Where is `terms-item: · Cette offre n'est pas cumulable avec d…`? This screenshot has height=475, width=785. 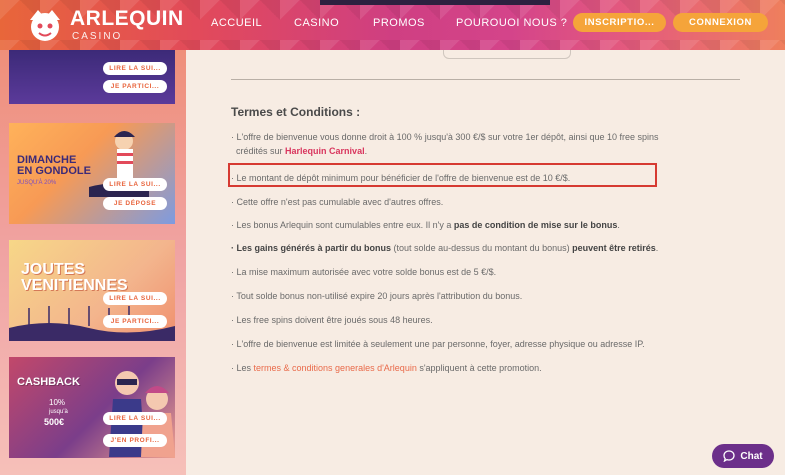 terms-item: · Cette offre n'est pas cumulable avec d… is located at coordinates (337, 202).